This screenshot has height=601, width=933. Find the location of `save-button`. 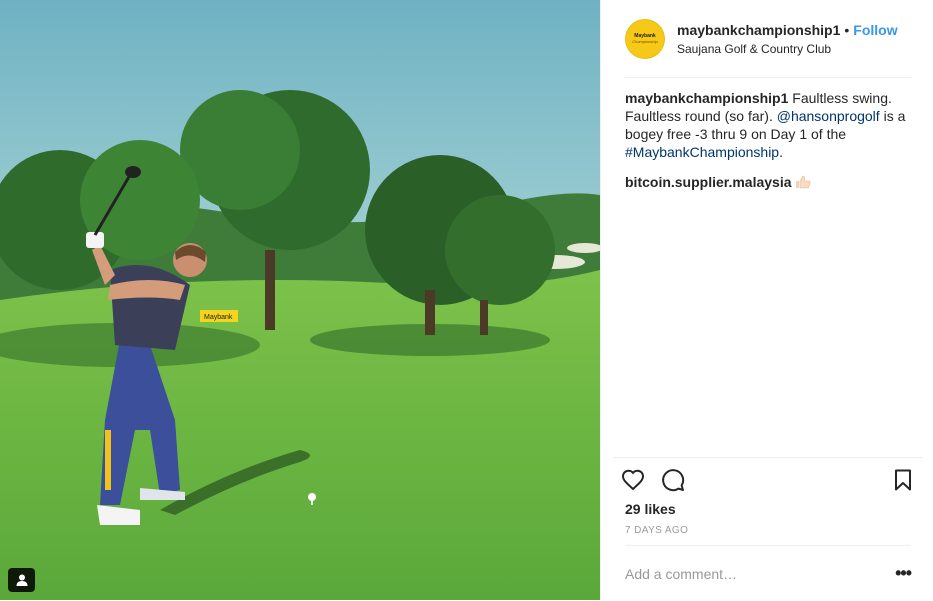

save-button is located at coordinates (903, 480).